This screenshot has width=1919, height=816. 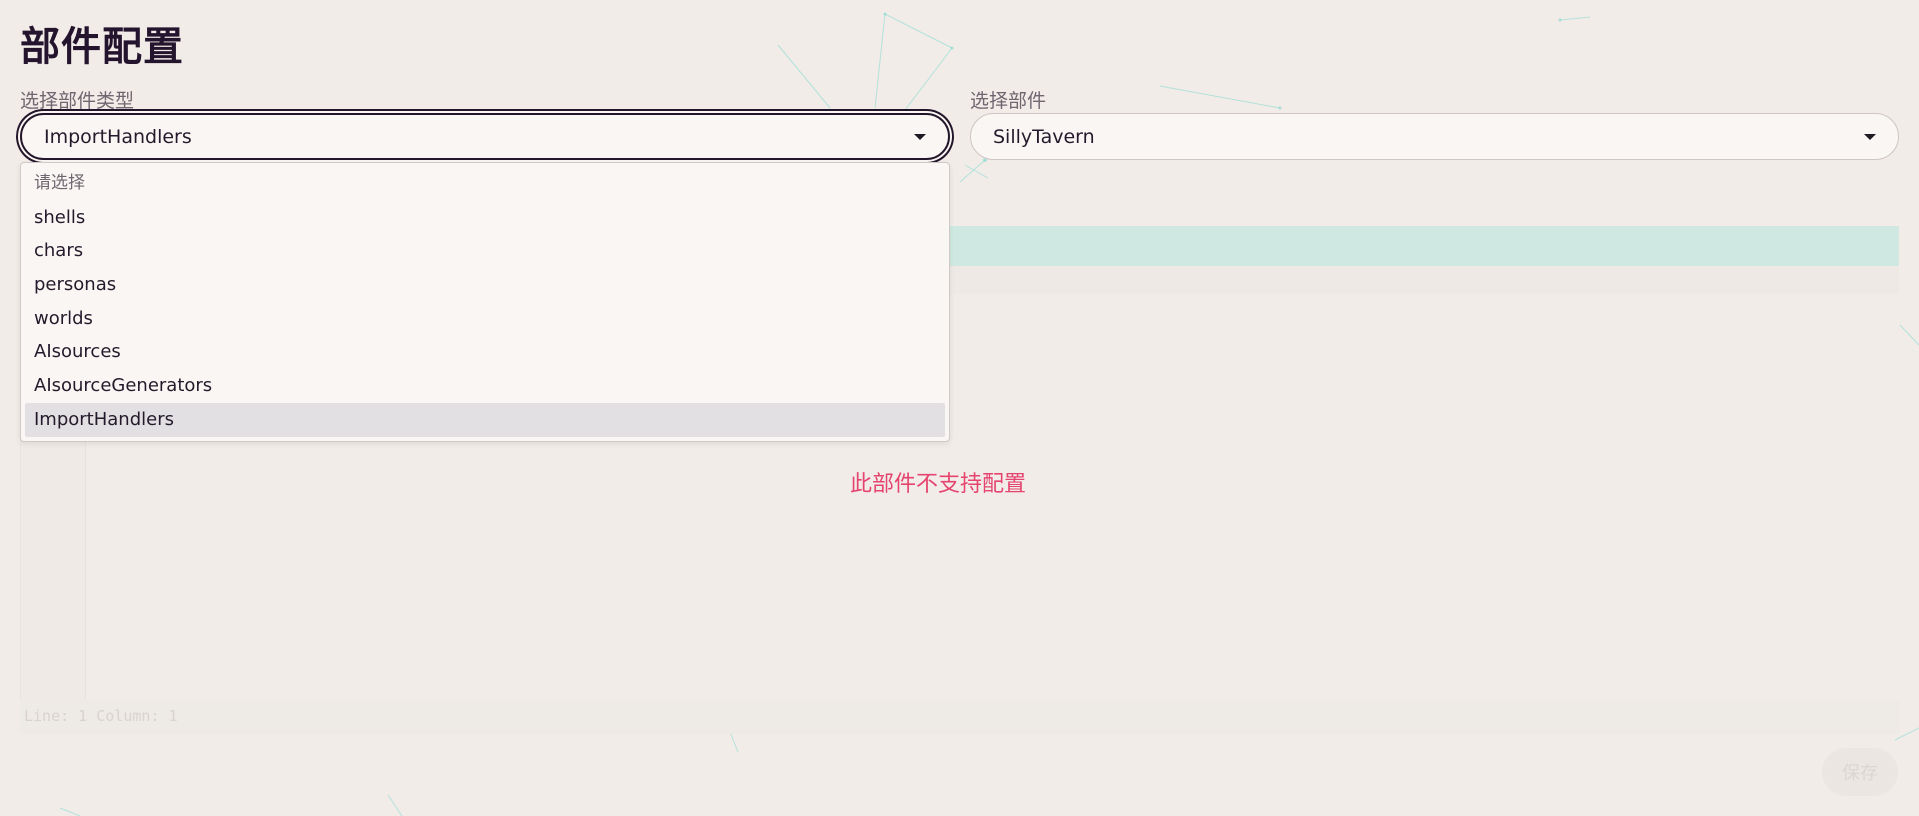 What do you see at coordinates (485, 136) in the screenshot?
I see `part-type-select: ImportHandlers` at bounding box center [485, 136].